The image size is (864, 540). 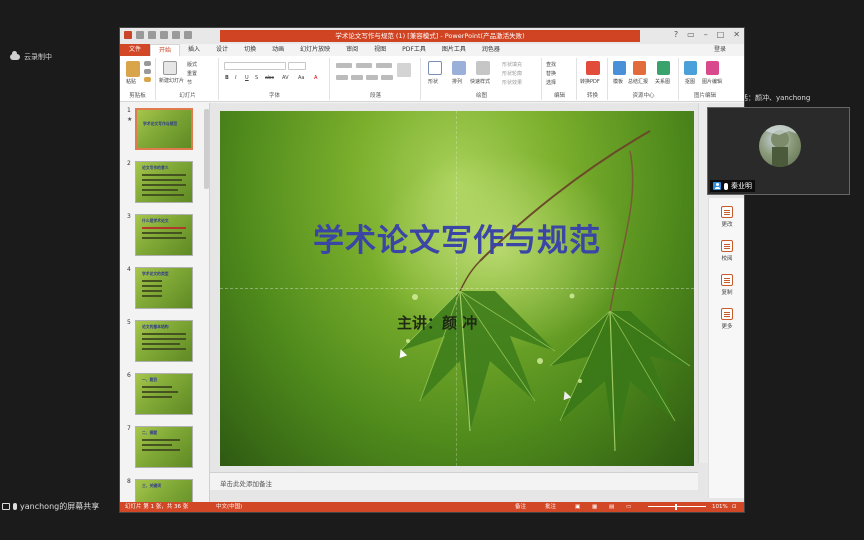 What do you see at coordinates (352, 50) in the screenshot?
I see `tab-review: 审阅` at bounding box center [352, 50].